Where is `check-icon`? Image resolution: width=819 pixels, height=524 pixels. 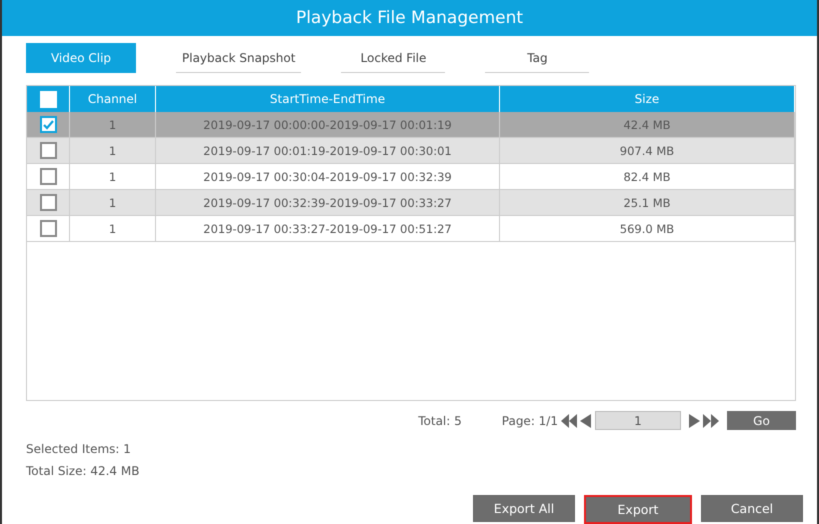
check-icon is located at coordinates (48, 125).